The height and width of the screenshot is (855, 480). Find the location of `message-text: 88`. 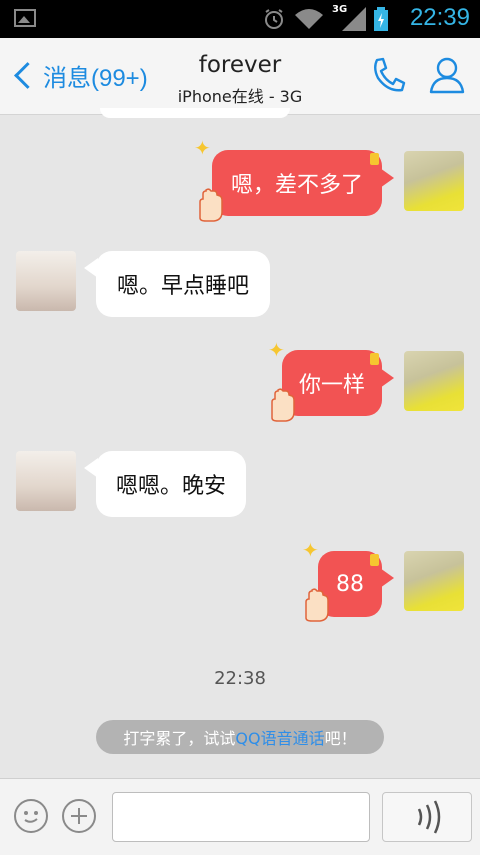

message-text: 88 is located at coordinates (350, 584).